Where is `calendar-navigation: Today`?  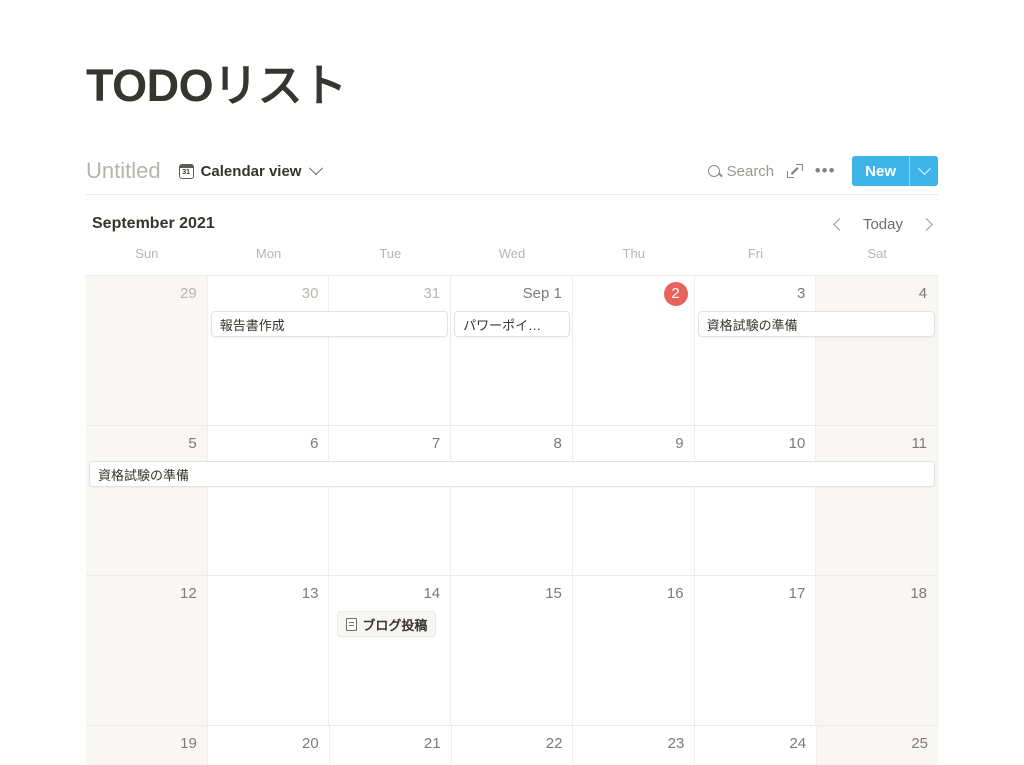
calendar-navigation: Today is located at coordinates (883, 224).